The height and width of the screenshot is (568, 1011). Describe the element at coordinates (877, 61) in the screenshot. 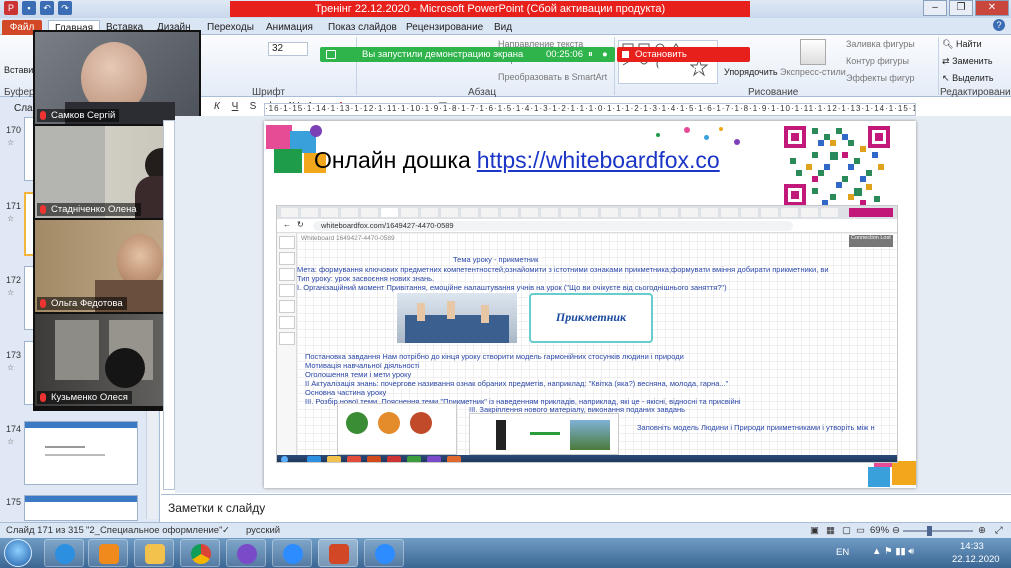

I see `shape-outline-button: Контур фигуры` at that location.